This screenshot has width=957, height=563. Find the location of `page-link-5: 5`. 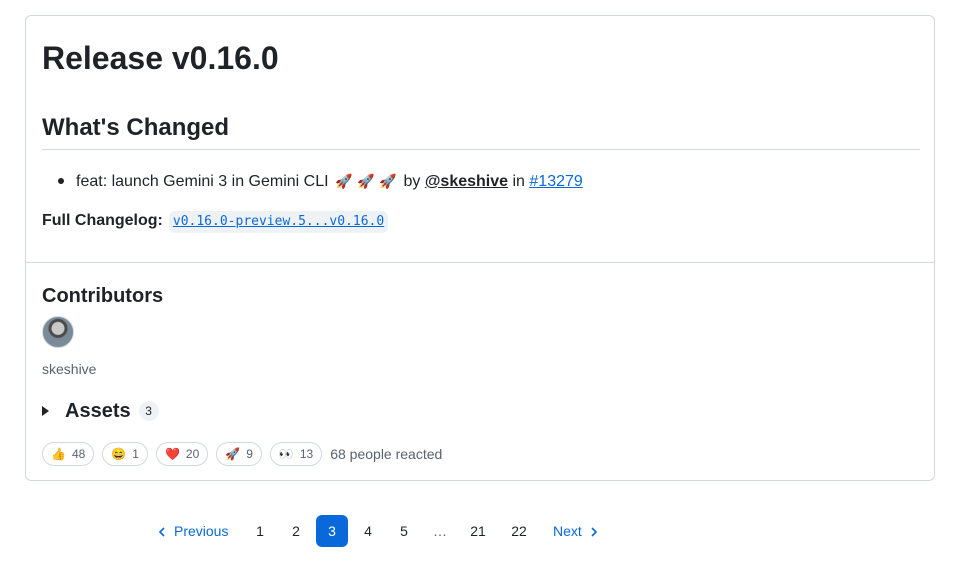

page-link-5: 5 is located at coordinates (404, 531).